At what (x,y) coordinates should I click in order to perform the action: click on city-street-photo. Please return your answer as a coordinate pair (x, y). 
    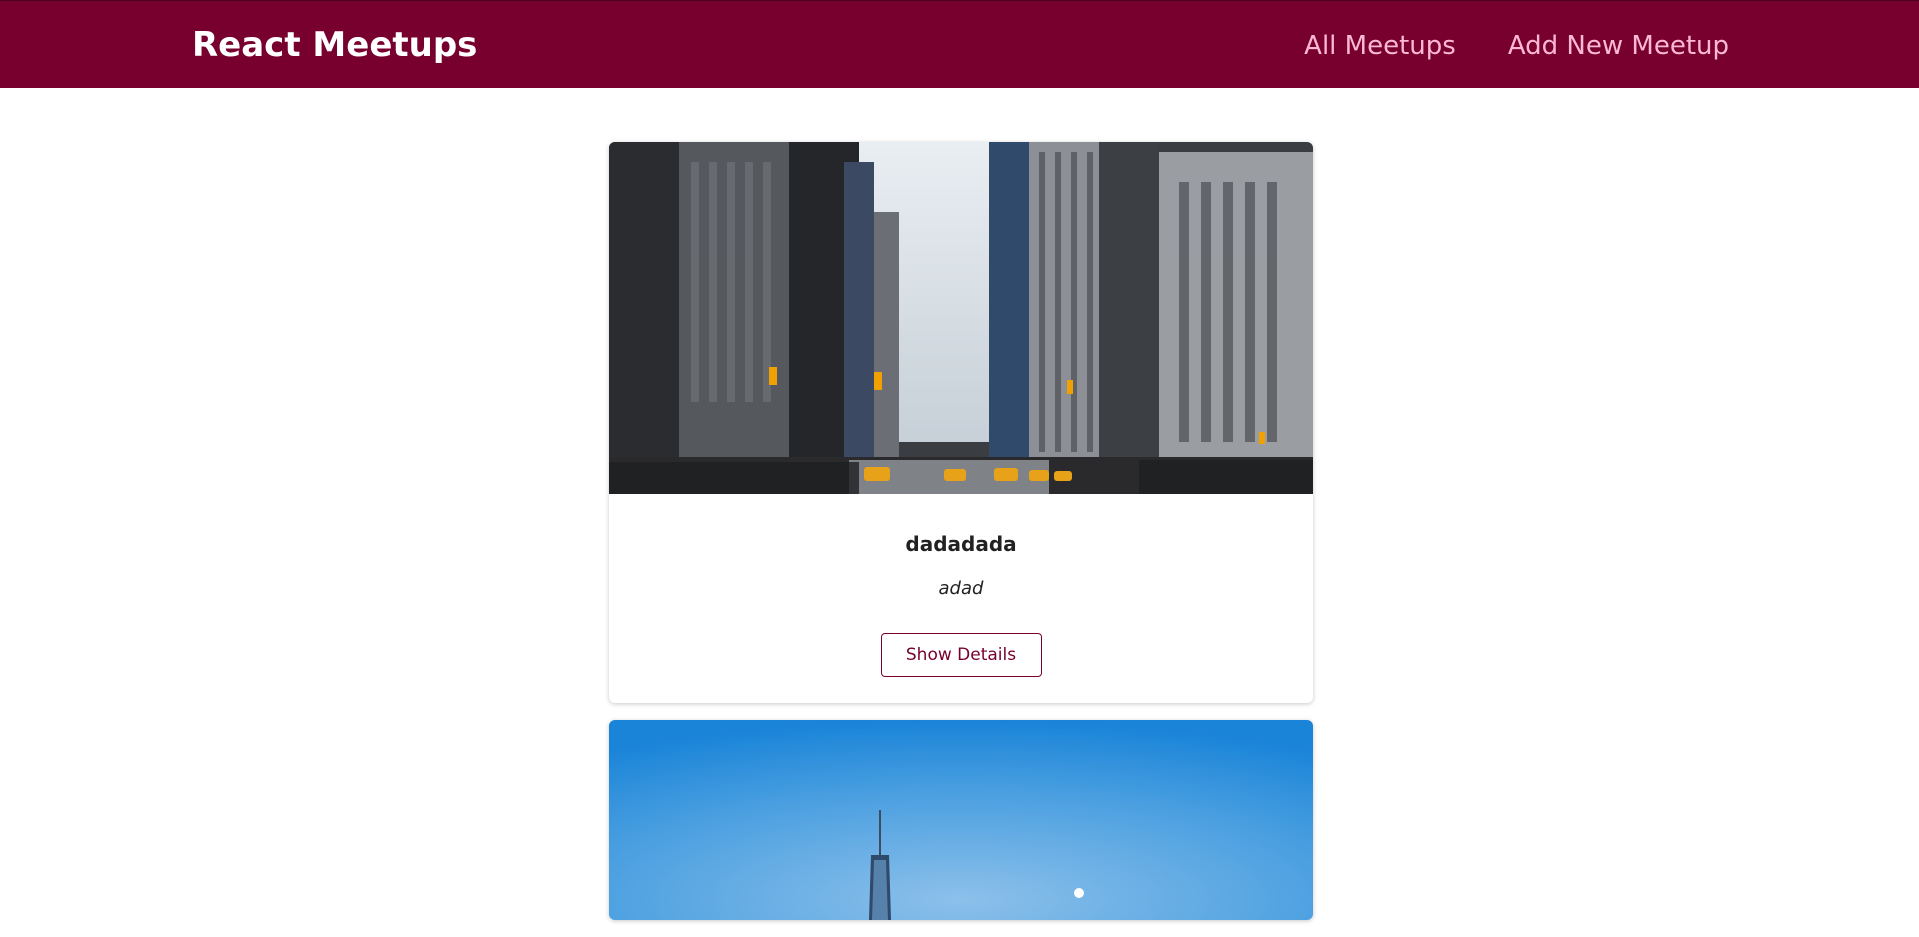
    Looking at the image, I should click on (961, 318).